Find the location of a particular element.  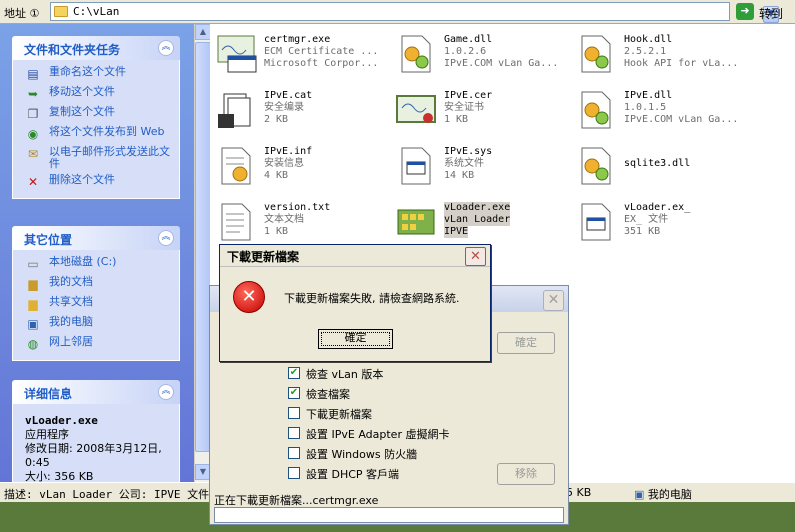

file-tasks-header: 文件和文件夹任务 ︽ is located at coordinates (96, 48).